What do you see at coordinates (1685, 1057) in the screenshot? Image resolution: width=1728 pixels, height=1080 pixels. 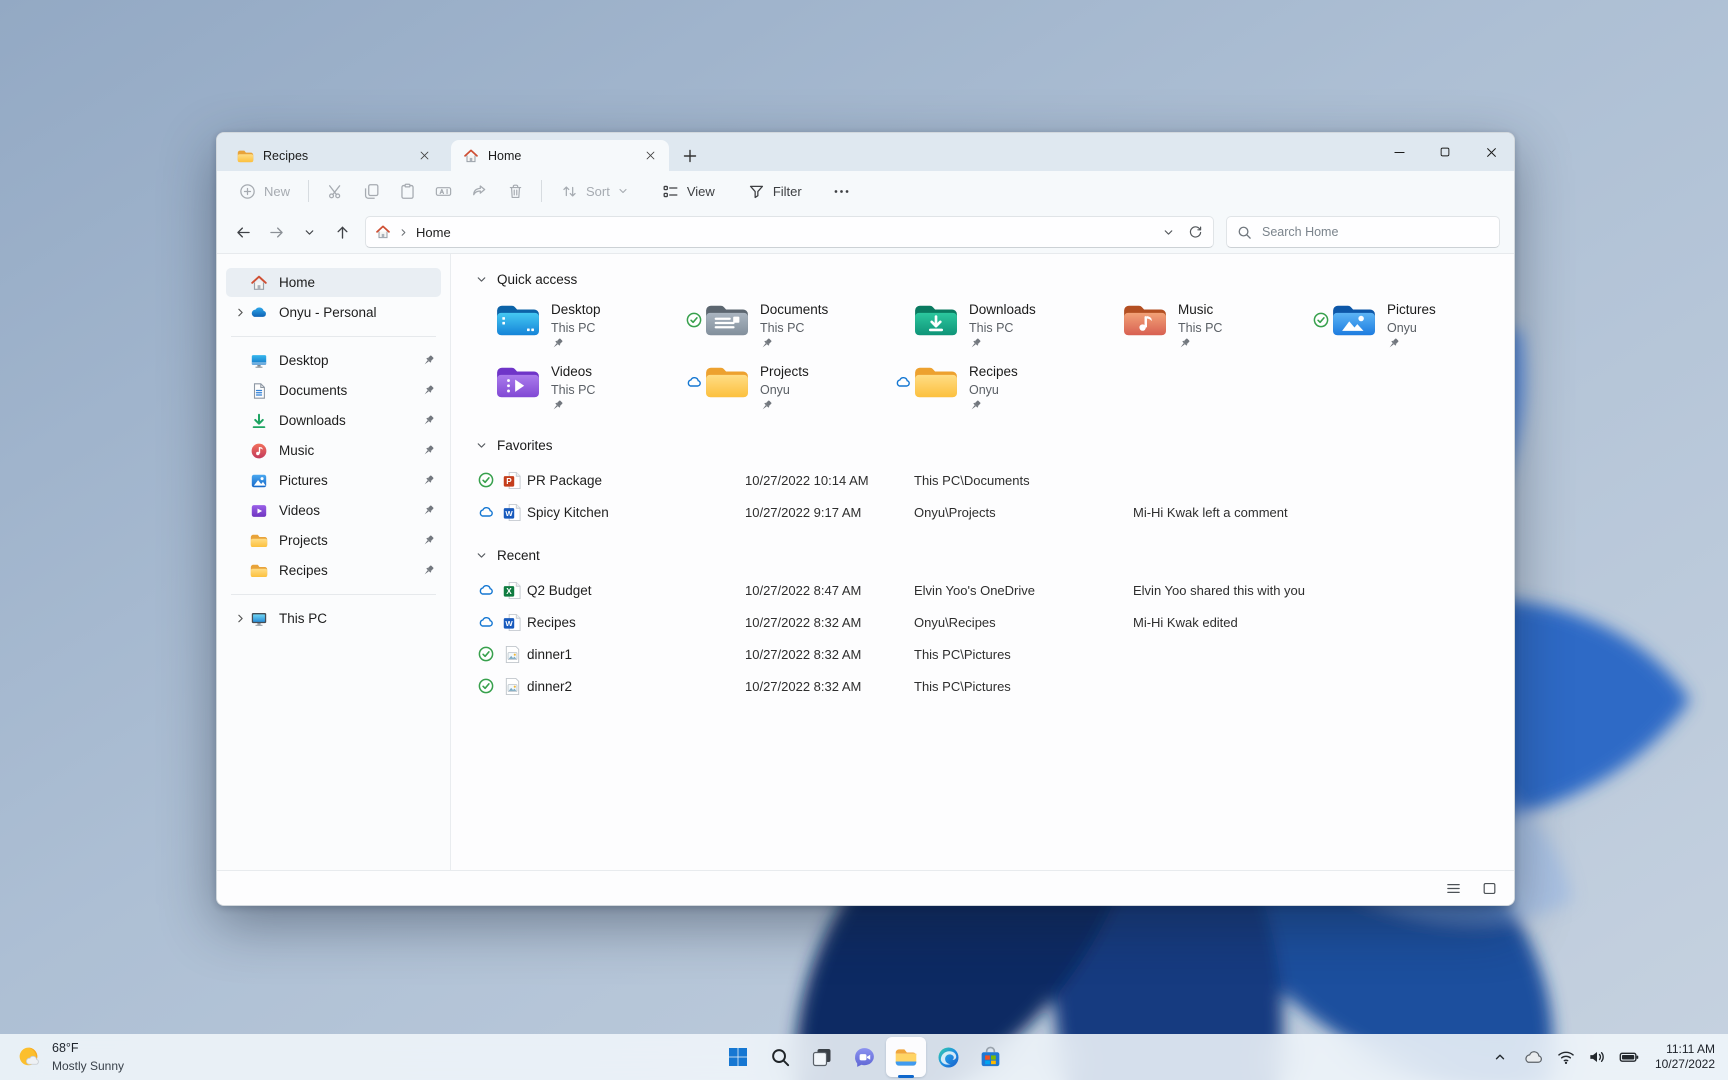 I see `taskbar-clock: 11:11 AM 10/27/2022` at bounding box center [1685, 1057].